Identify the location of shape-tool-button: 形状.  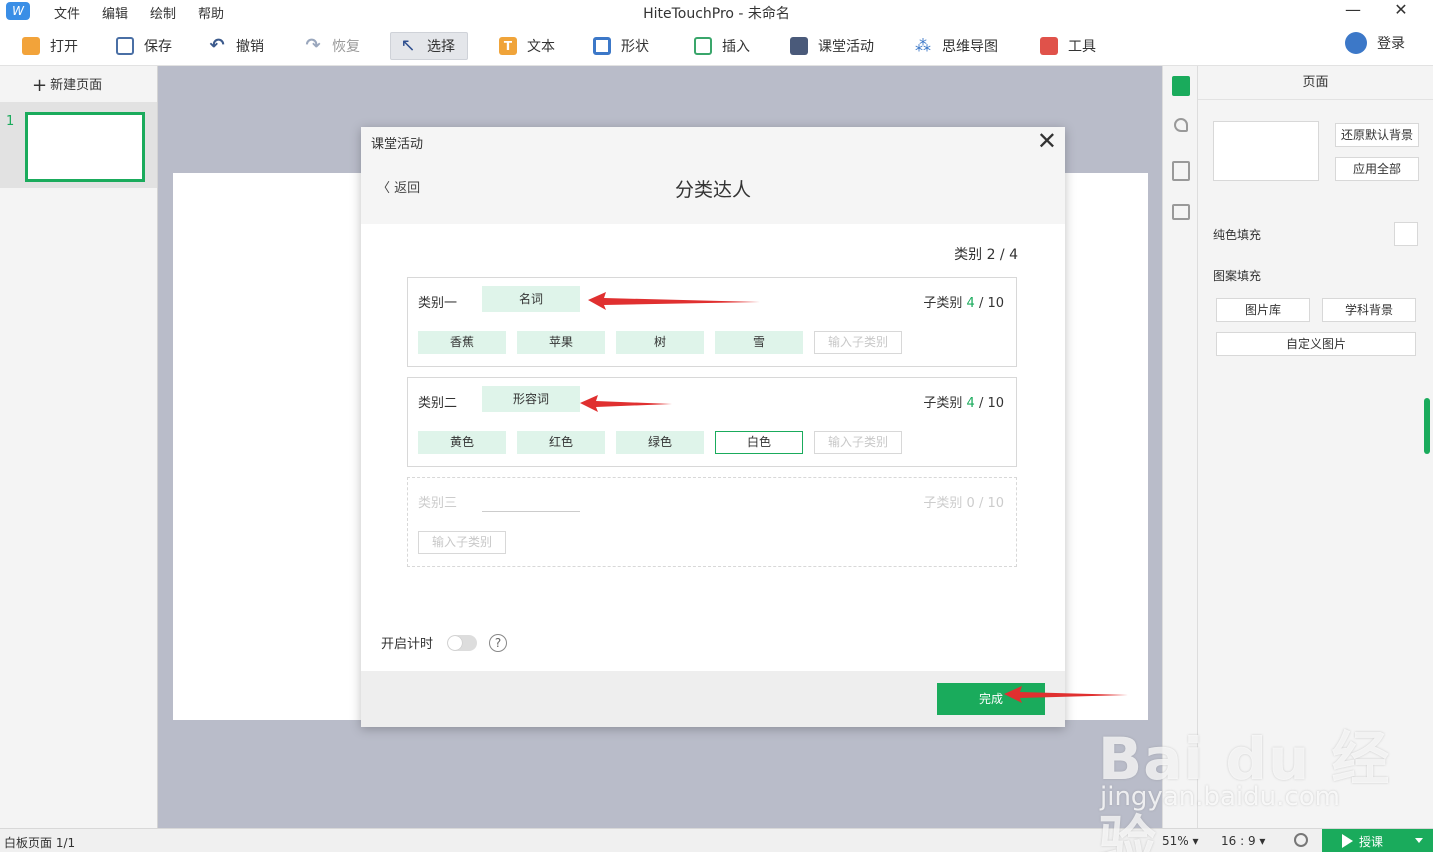
(621, 46).